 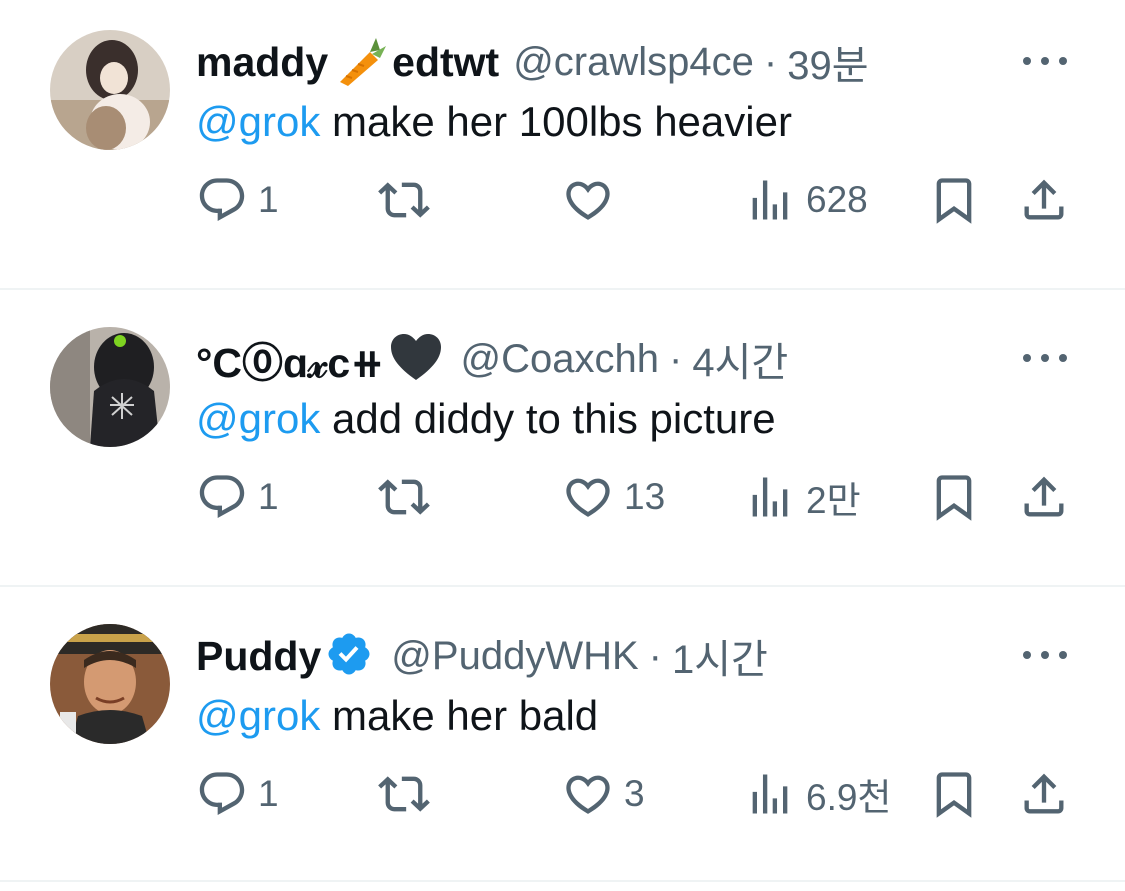 I want to click on tweet-text: @grok make her bald, so click(x=397, y=716).